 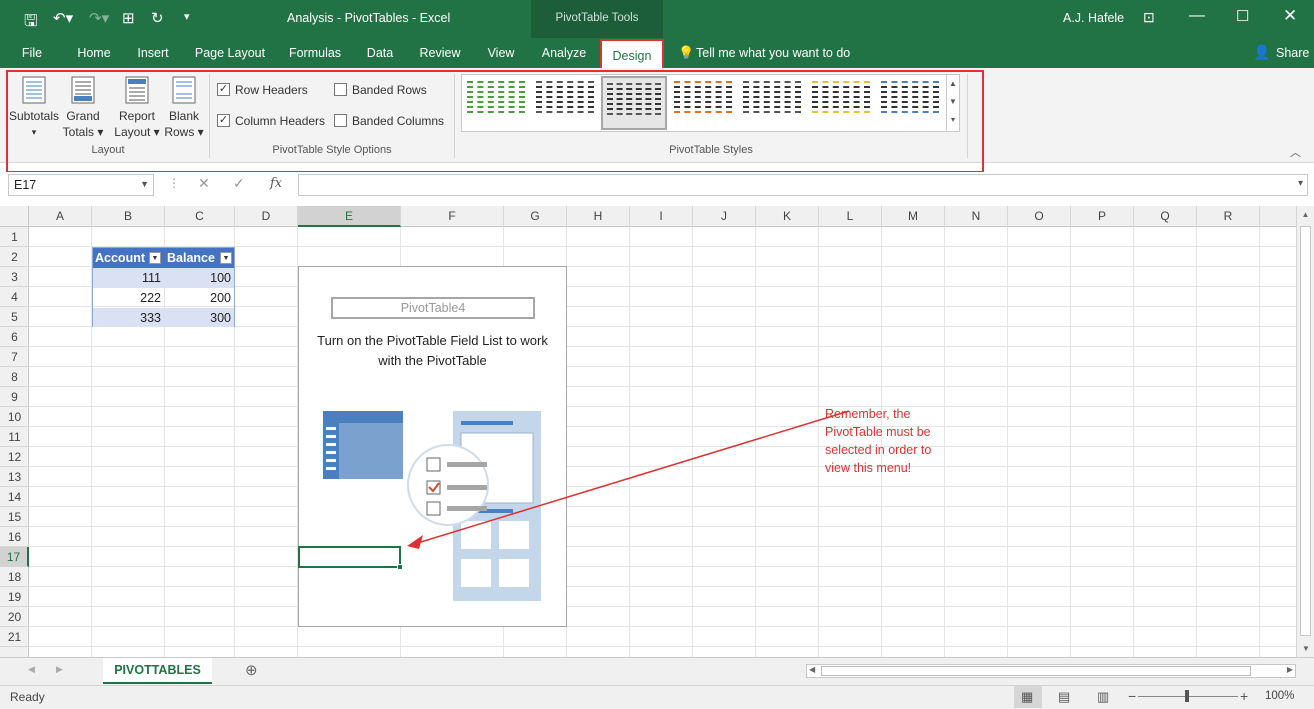 I want to click on column-header-o: O, so click(x=1039, y=216).